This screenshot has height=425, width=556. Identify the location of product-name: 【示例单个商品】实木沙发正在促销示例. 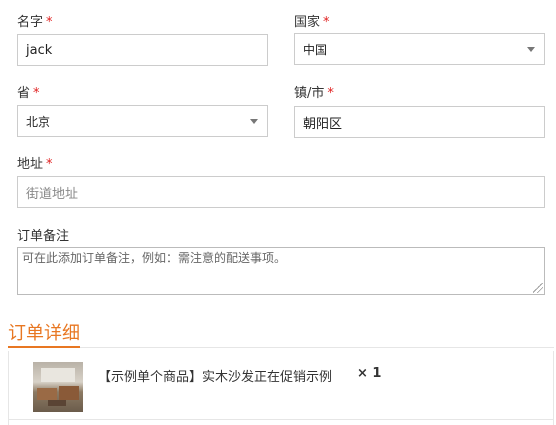
(215, 375).